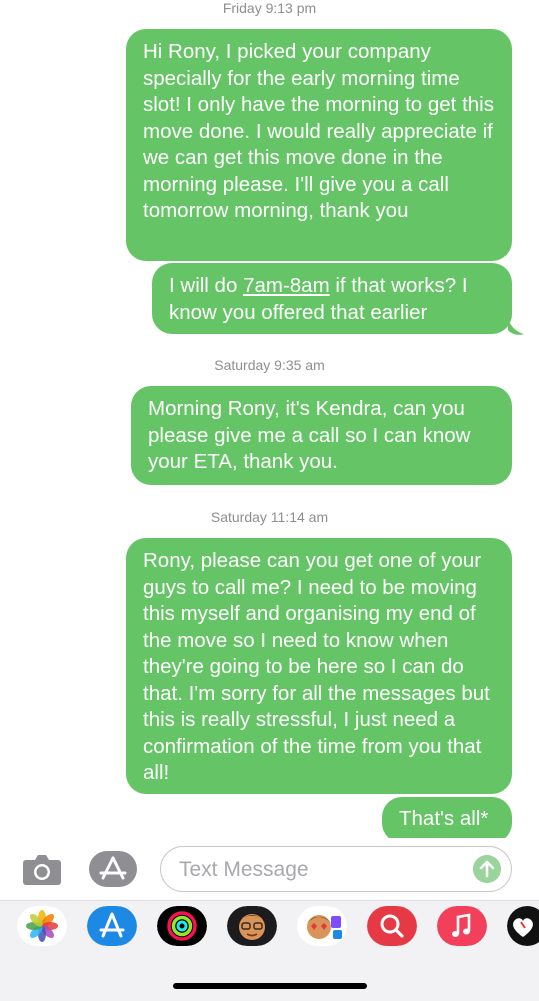 The height and width of the screenshot is (1001, 539). Describe the element at coordinates (42, 869) in the screenshot. I see `camera-icon` at that location.